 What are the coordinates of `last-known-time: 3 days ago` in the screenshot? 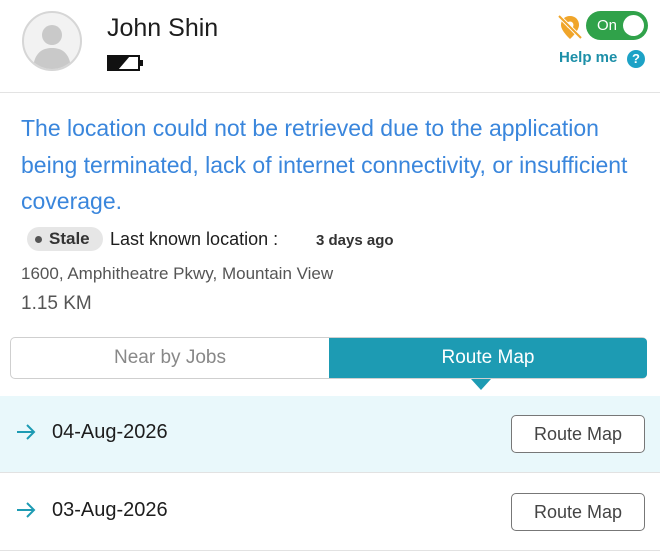 It's located at (355, 240).